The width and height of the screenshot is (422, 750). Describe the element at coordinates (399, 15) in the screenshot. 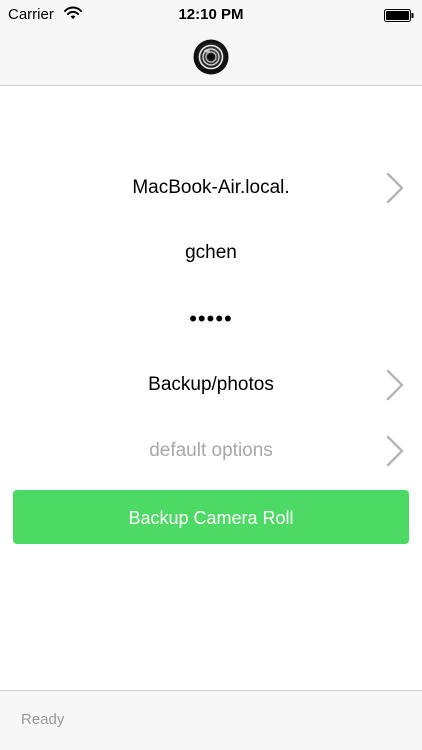

I see `battery-icon` at that location.